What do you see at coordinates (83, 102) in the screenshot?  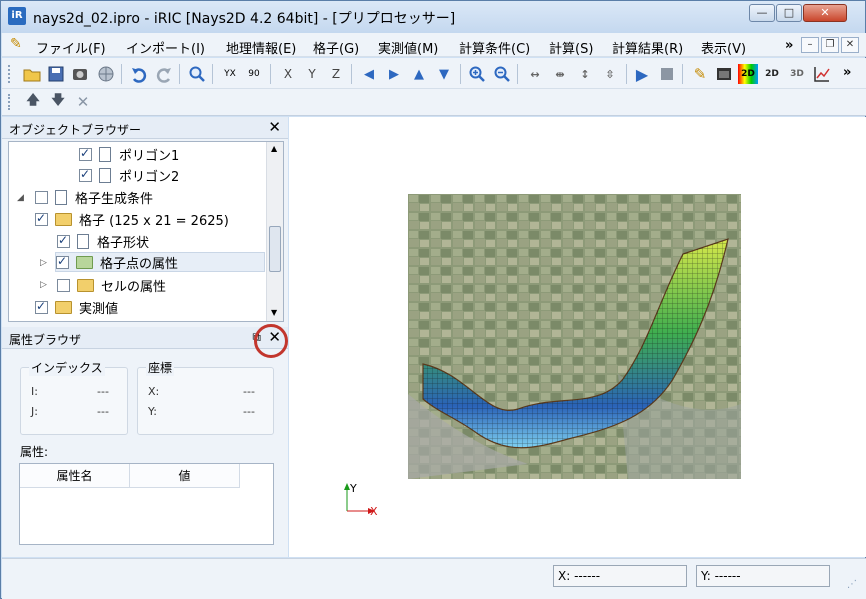 I see `delete-icon: ✕` at bounding box center [83, 102].